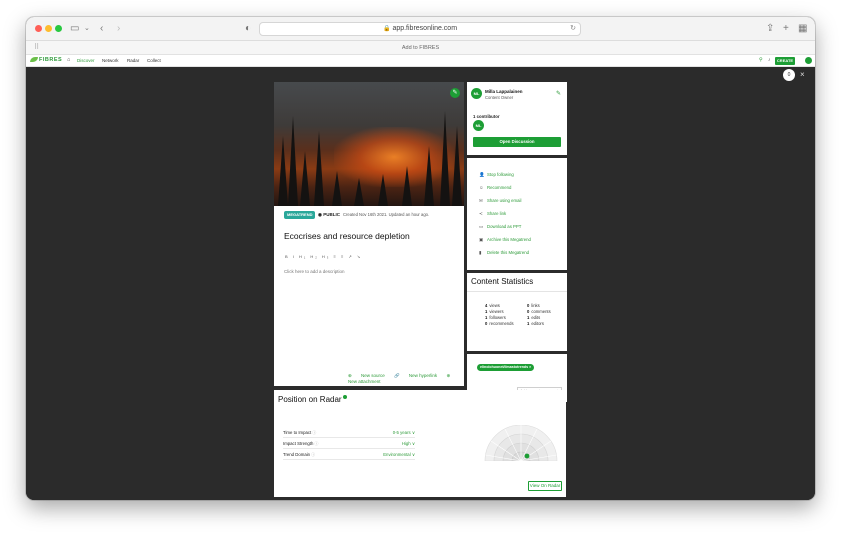 This screenshot has width=841, height=534. I want to click on page-title: Ecocrises and resource depletion, so click(347, 236).